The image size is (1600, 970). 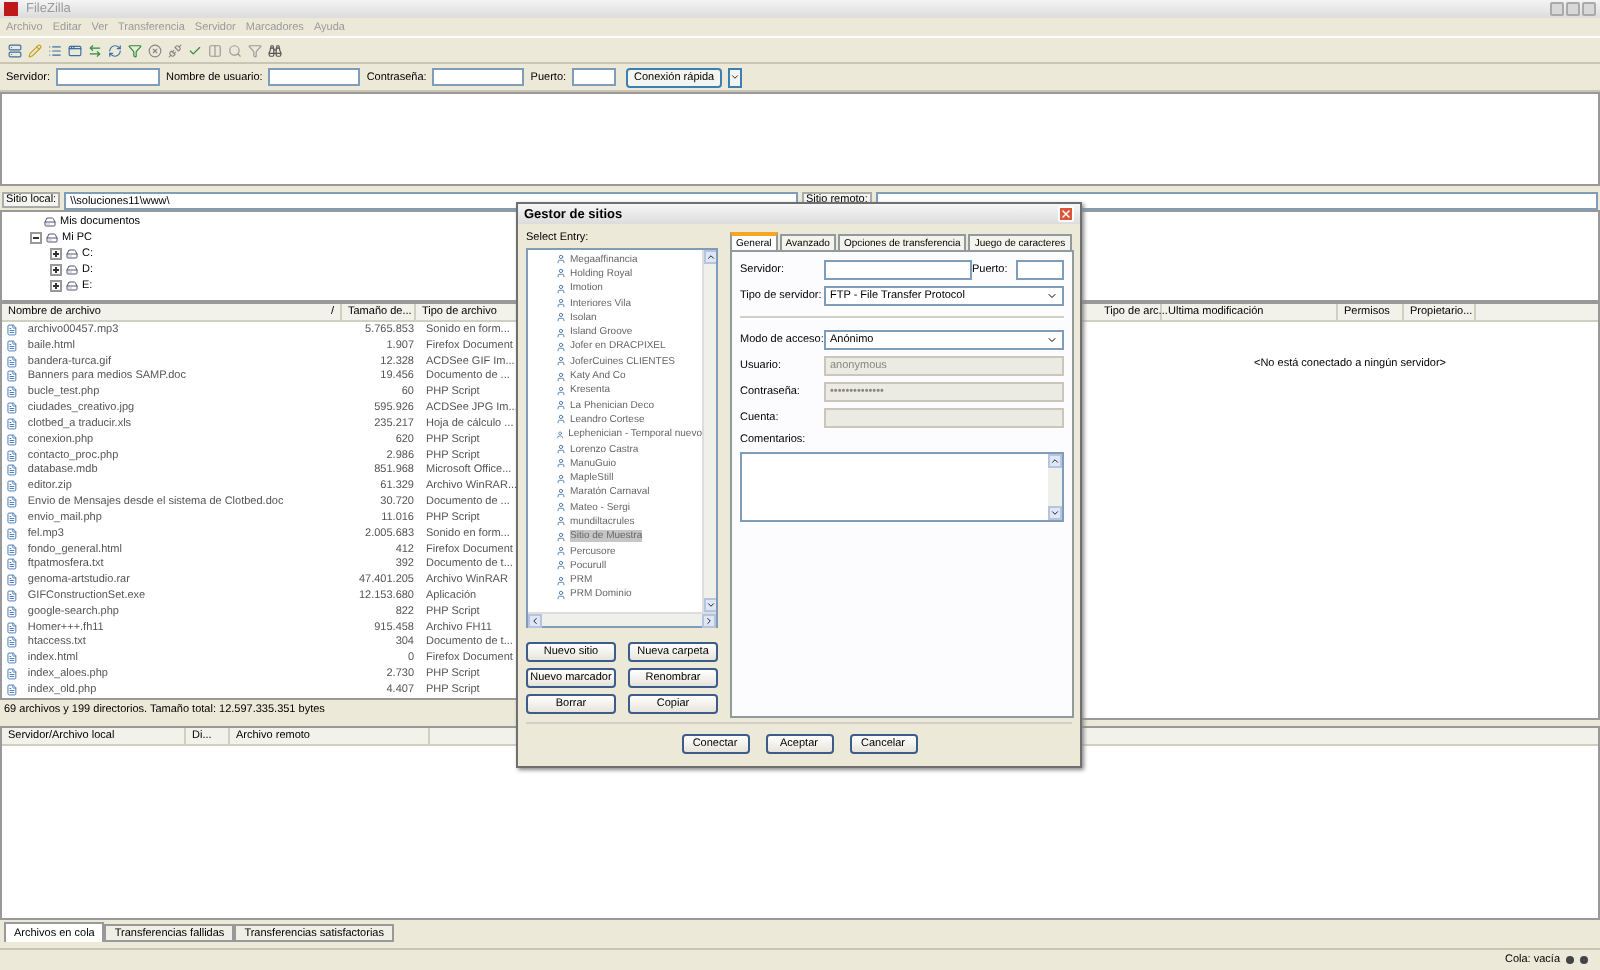 I want to click on close-button, so click(x=1589, y=9).